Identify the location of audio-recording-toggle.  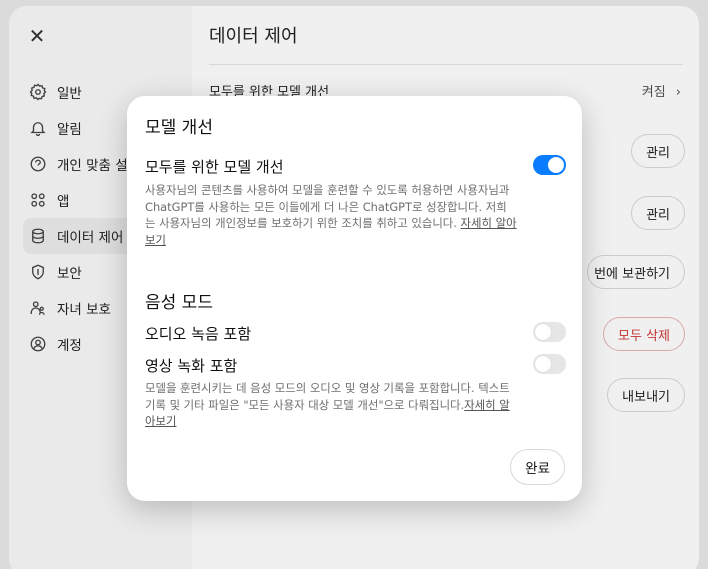
(549, 332).